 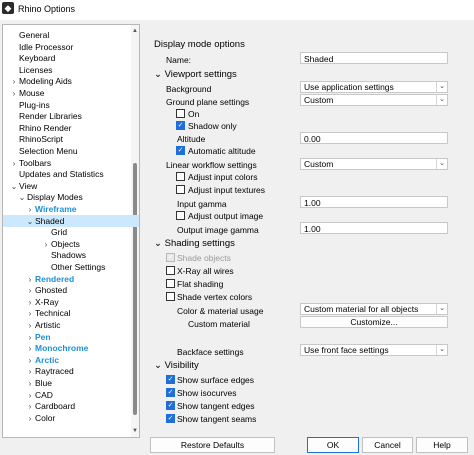 I want to click on flat-shading-checkbox, so click(x=170, y=283).